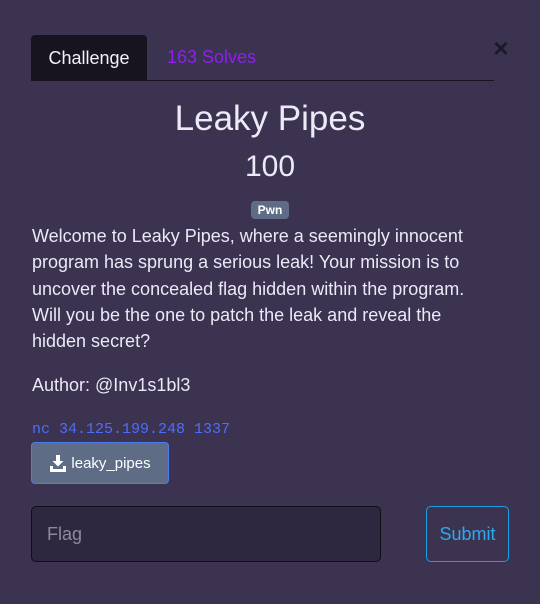 This screenshot has height=604, width=540. Describe the element at coordinates (58, 463) in the screenshot. I see `download-icon` at that location.